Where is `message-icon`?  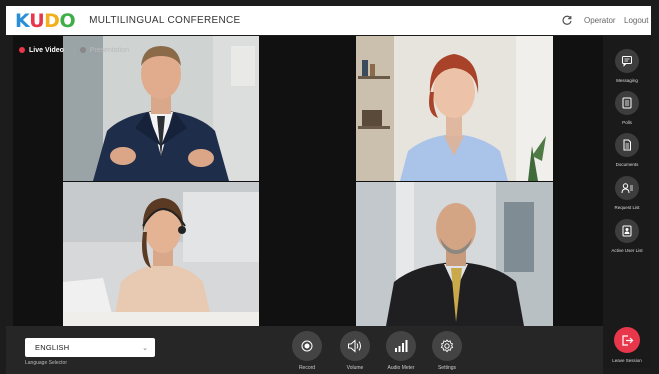 message-icon is located at coordinates (627, 61).